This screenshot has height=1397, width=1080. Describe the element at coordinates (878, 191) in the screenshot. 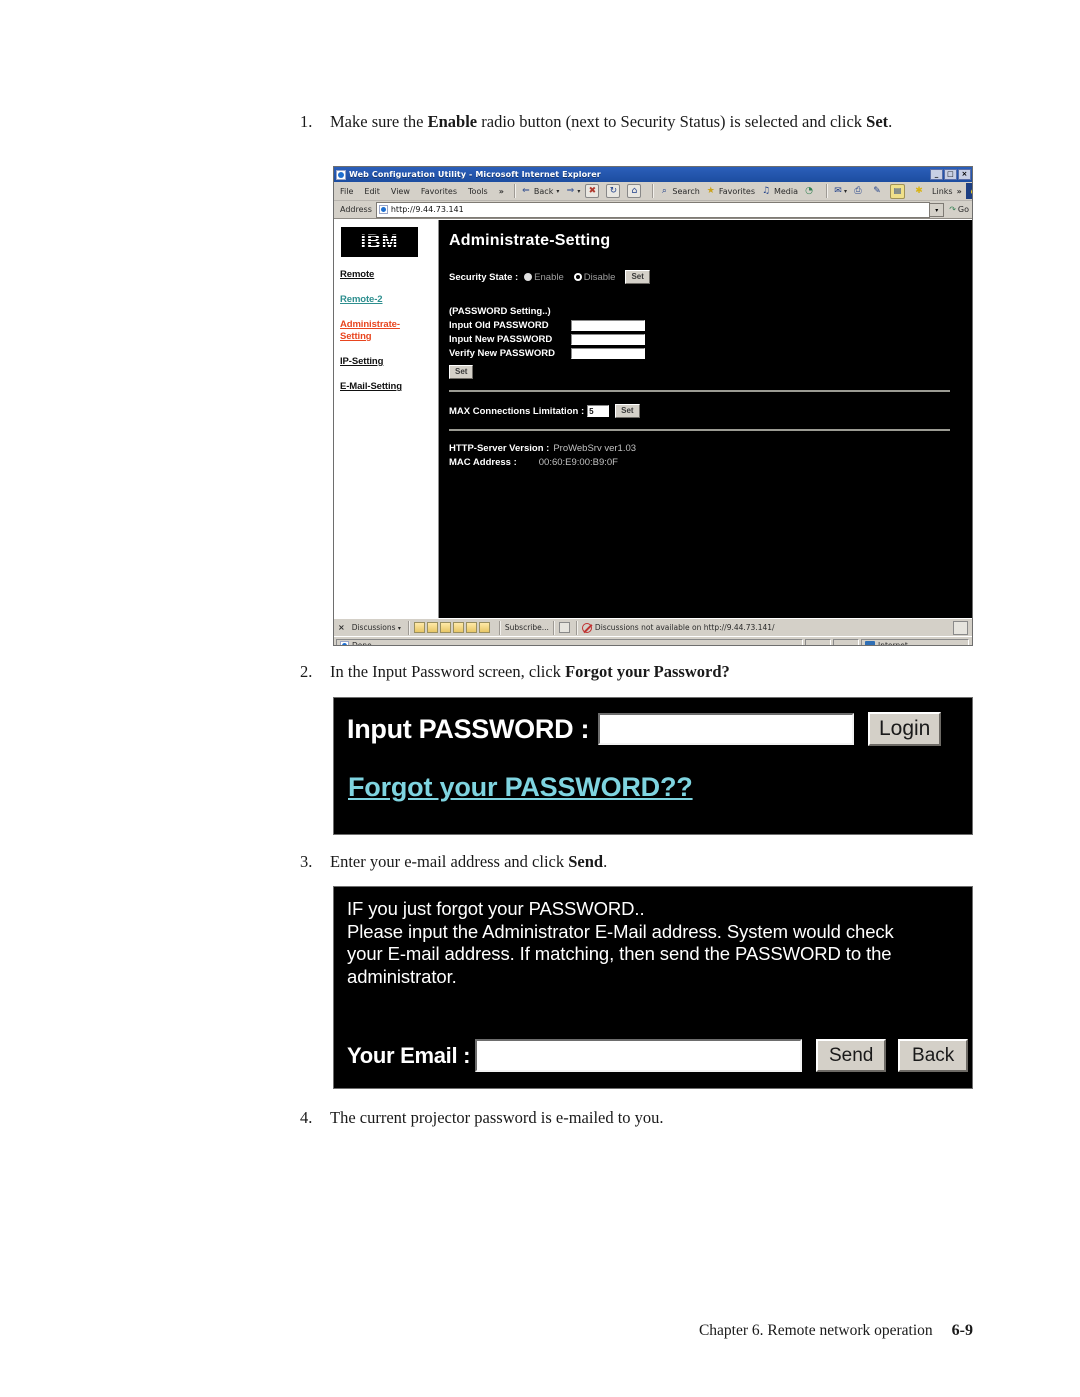

I see `toolbar-edit-button: ✎` at that location.